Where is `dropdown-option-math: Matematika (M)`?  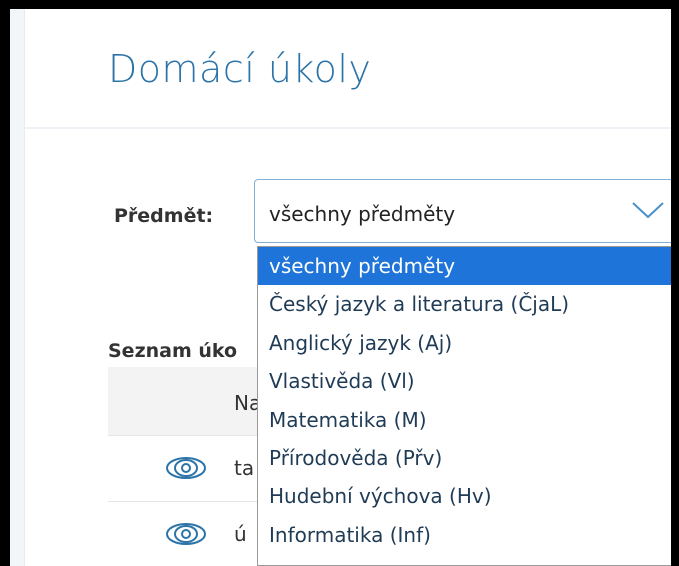 dropdown-option-math: Matematika (M) is located at coordinates (464, 420).